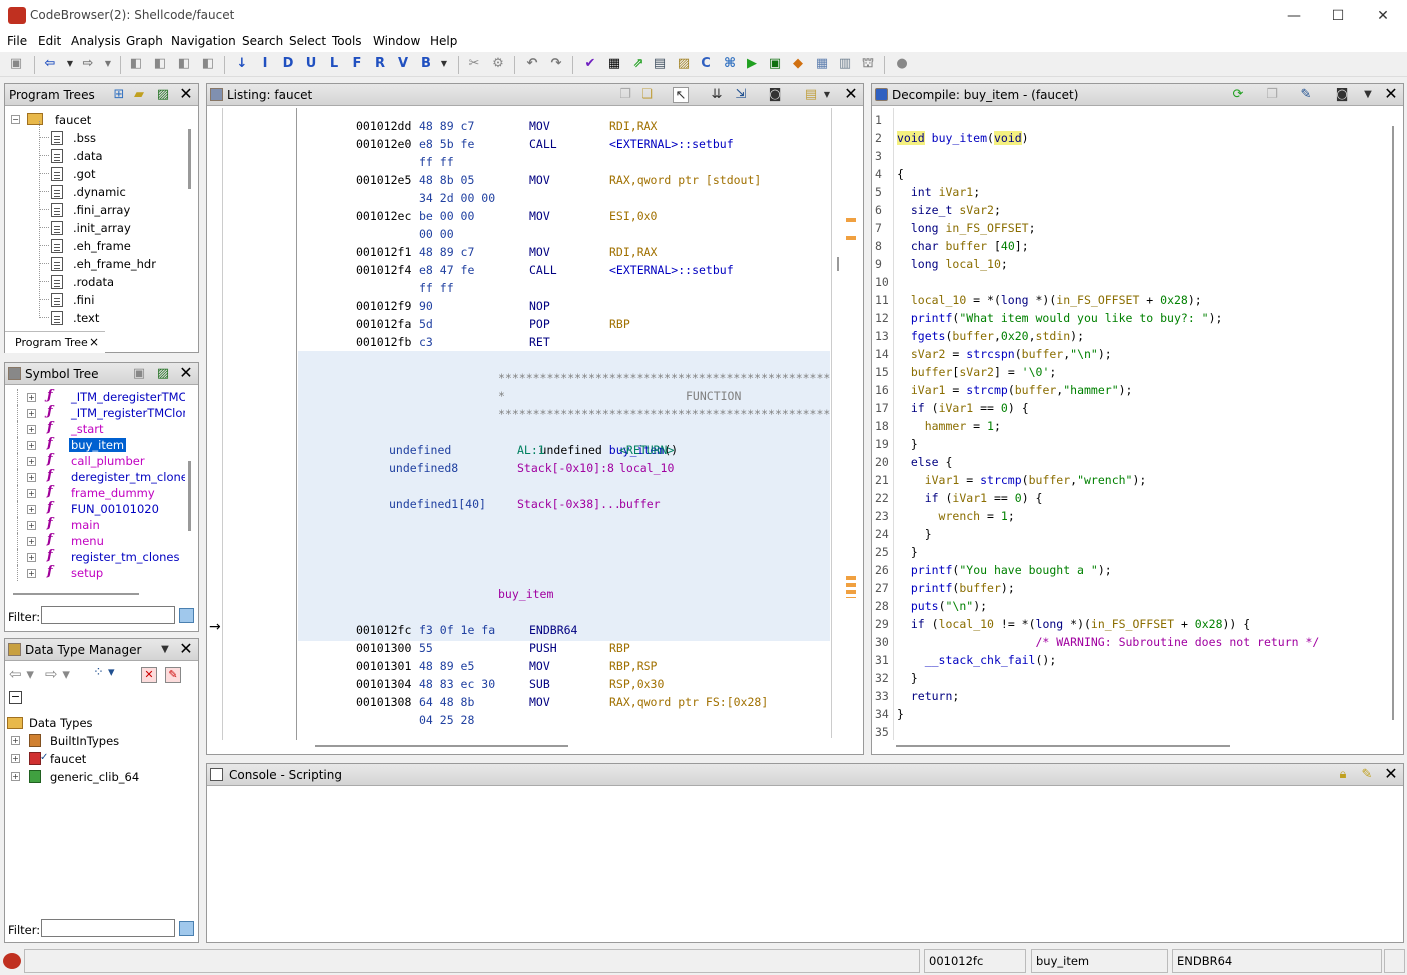 The width and height of the screenshot is (1407, 975). I want to click on menu-select: Select, so click(307, 41).